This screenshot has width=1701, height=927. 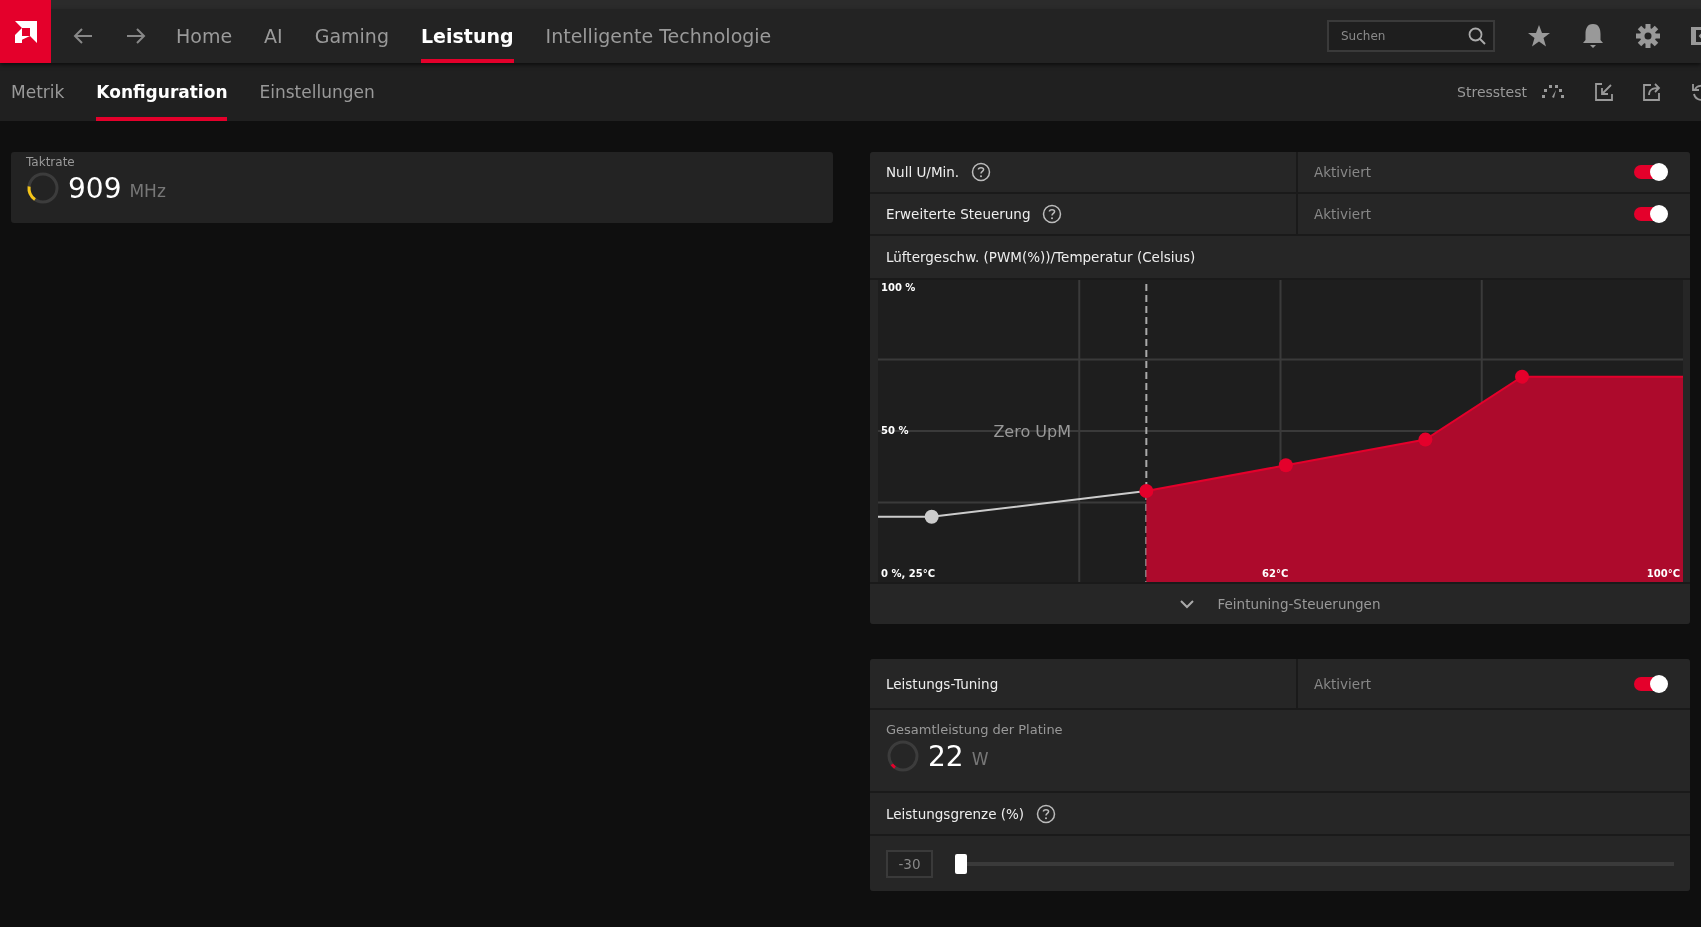 What do you see at coordinates (975, 729) in the screenshot?
I see `power-label: Gesamtleistung der Platine` at bounding box center [975, 729].